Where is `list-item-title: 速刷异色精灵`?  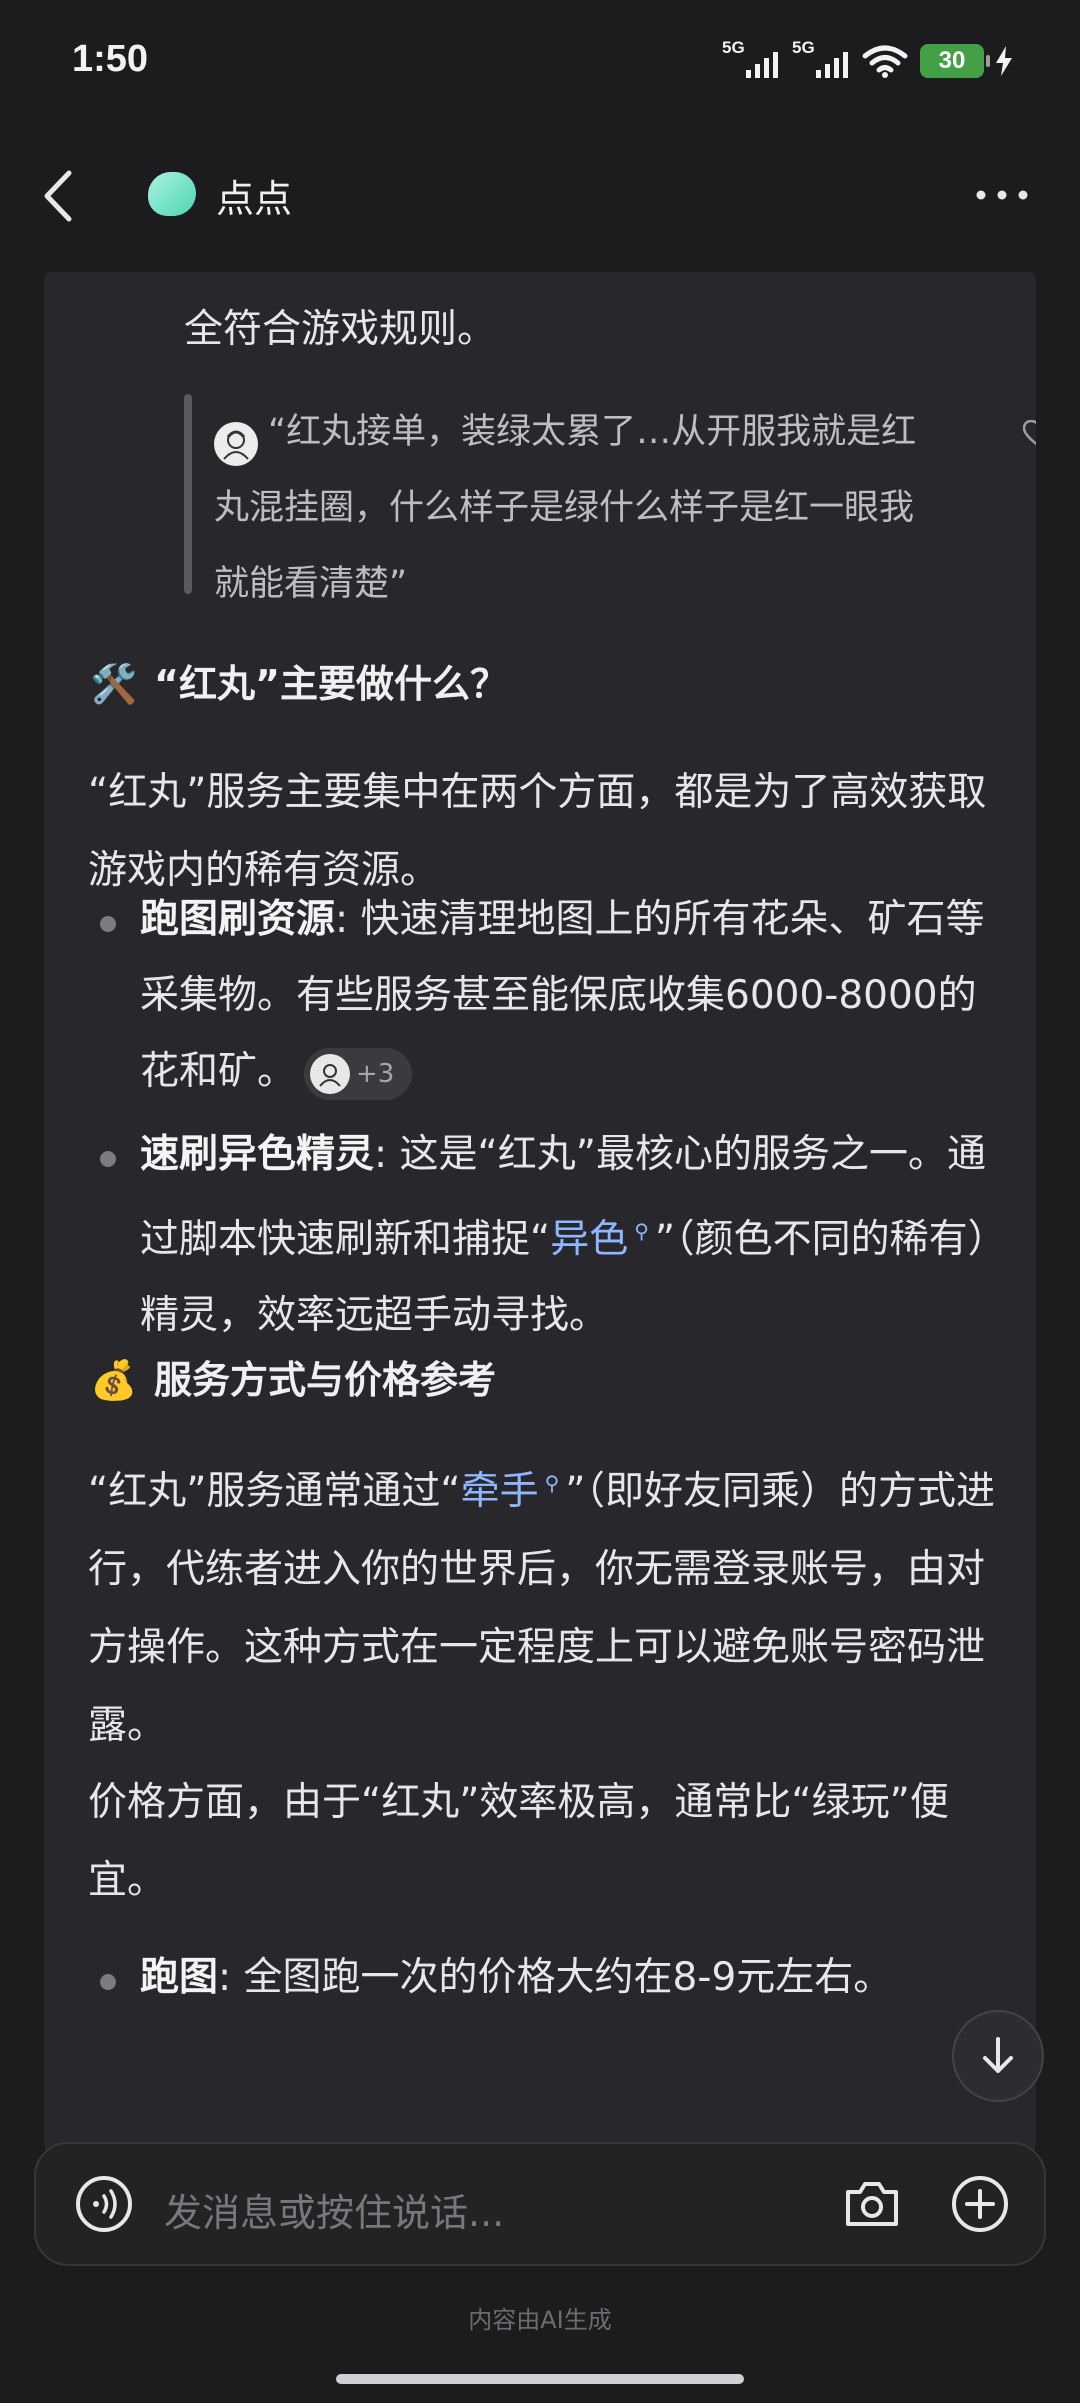 list-item-title: 速刷异色精灵 is located at coordinates (257, 1154).